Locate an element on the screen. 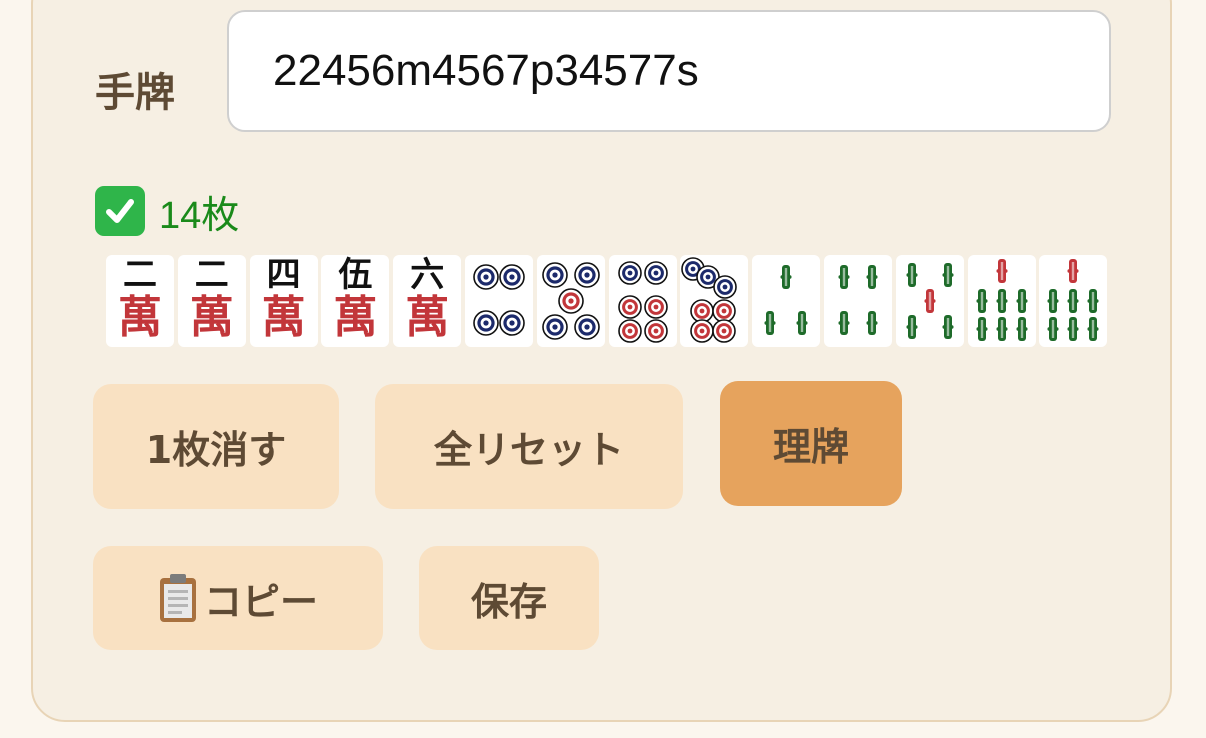 The width and height of the screenshot is (1206, 738). hand-input is located at coordinates (669, 71).